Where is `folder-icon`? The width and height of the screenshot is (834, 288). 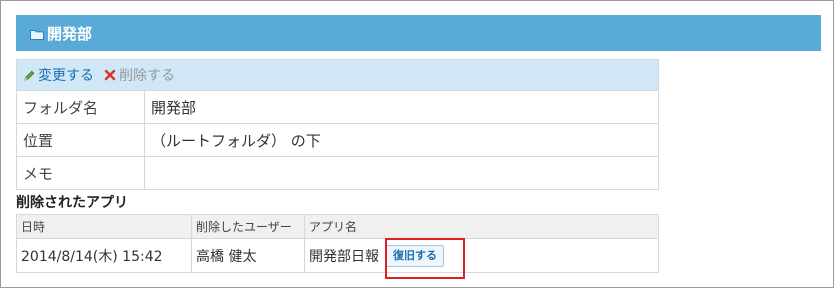
folder-icon is located at coordinates (37, 34).